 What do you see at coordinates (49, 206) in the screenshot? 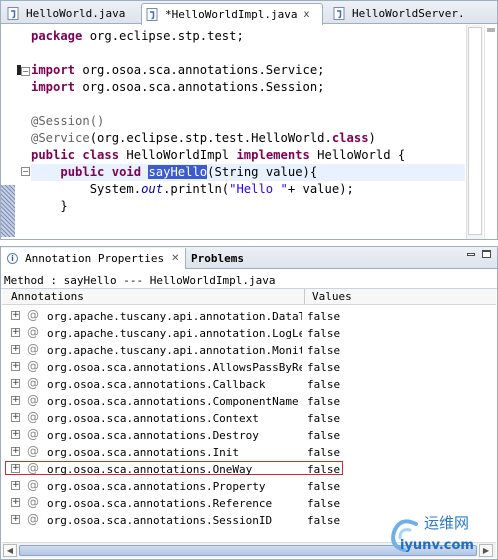
I see `code-line: }` at bounding box center [49, 206].